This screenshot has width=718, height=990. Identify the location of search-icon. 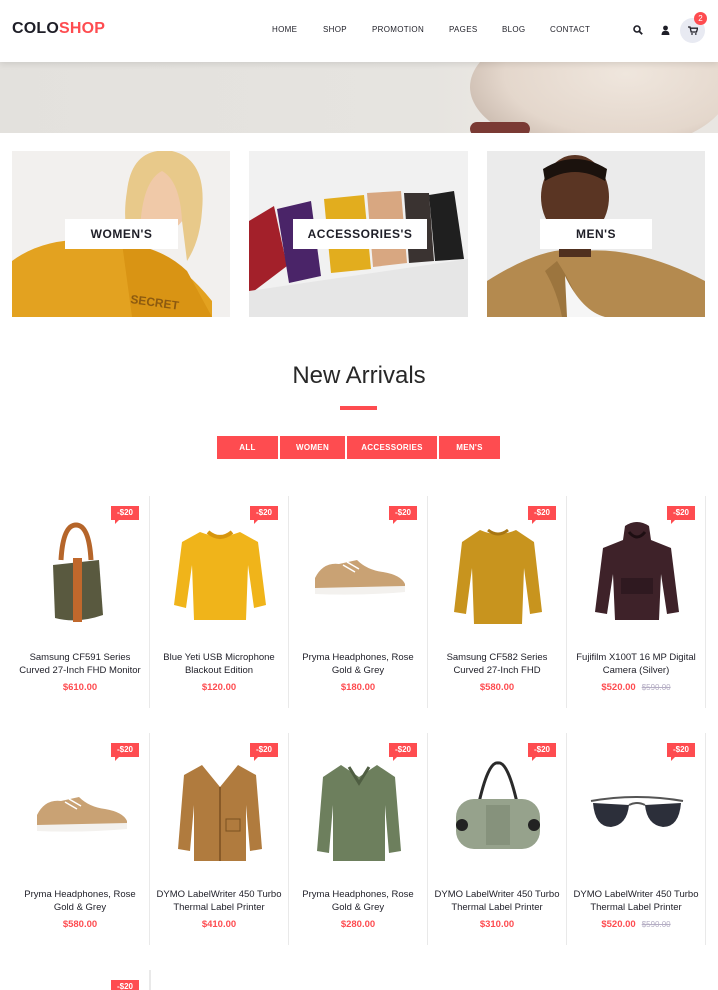
(638, 30).